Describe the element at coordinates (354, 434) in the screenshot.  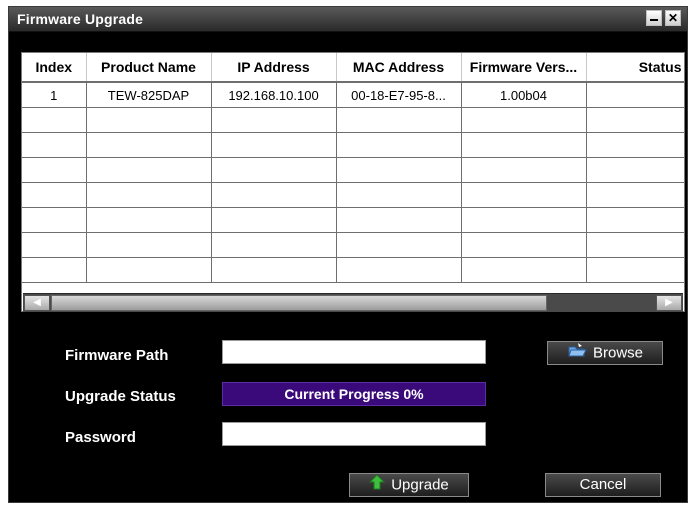
I see `password-input` at that location.